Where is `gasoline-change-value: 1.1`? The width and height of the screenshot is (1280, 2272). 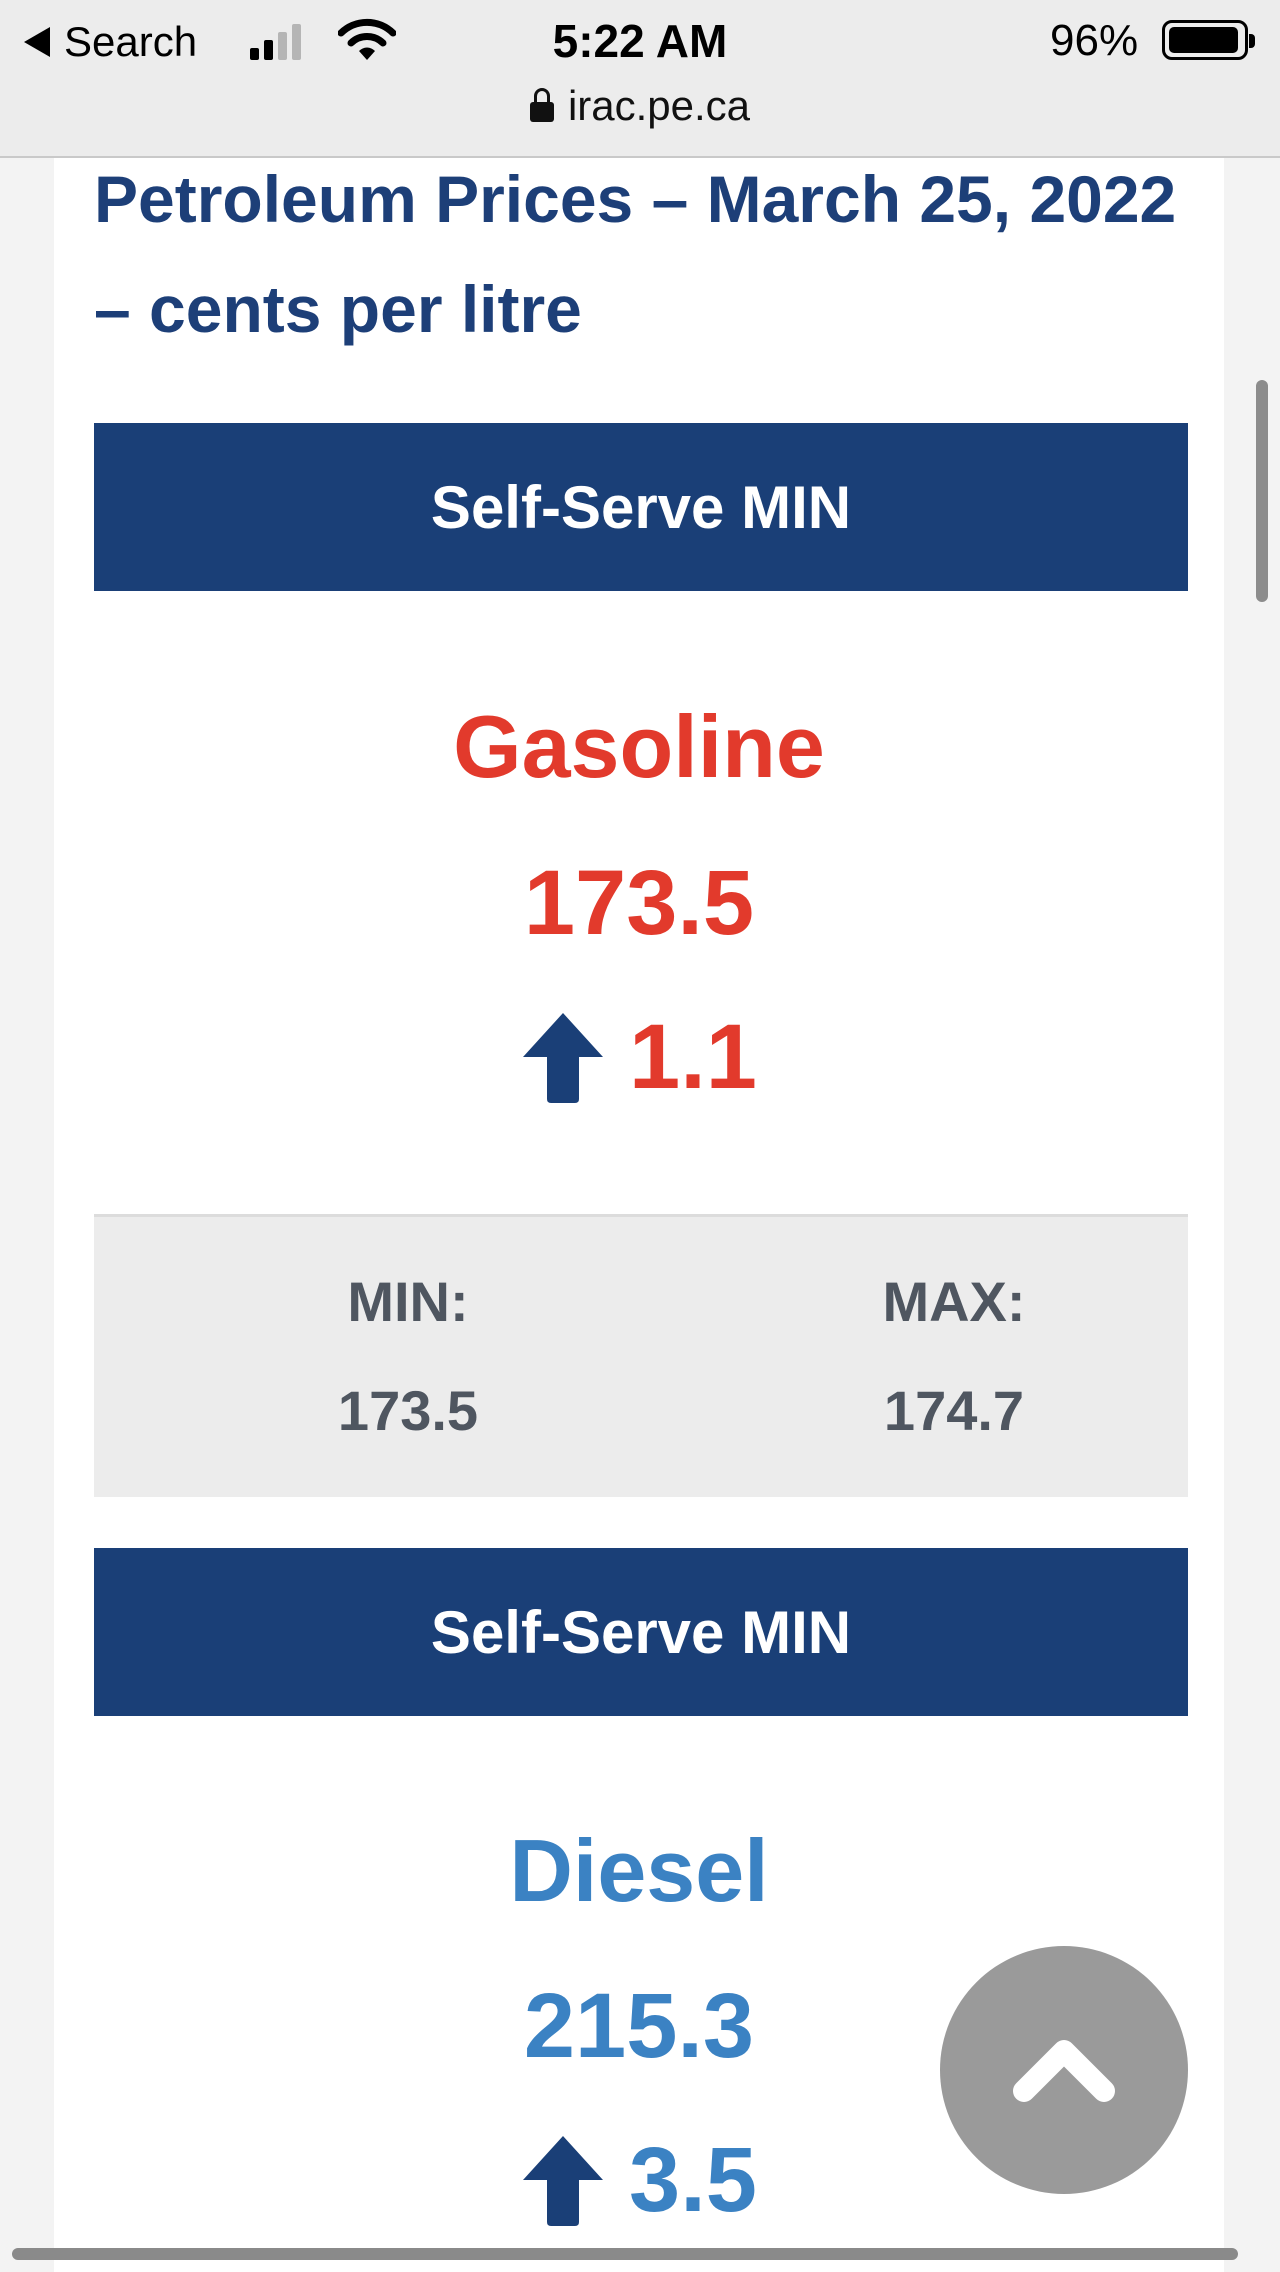
gasoline-change-value: 1.1 is located at coordinates (693, 1057).